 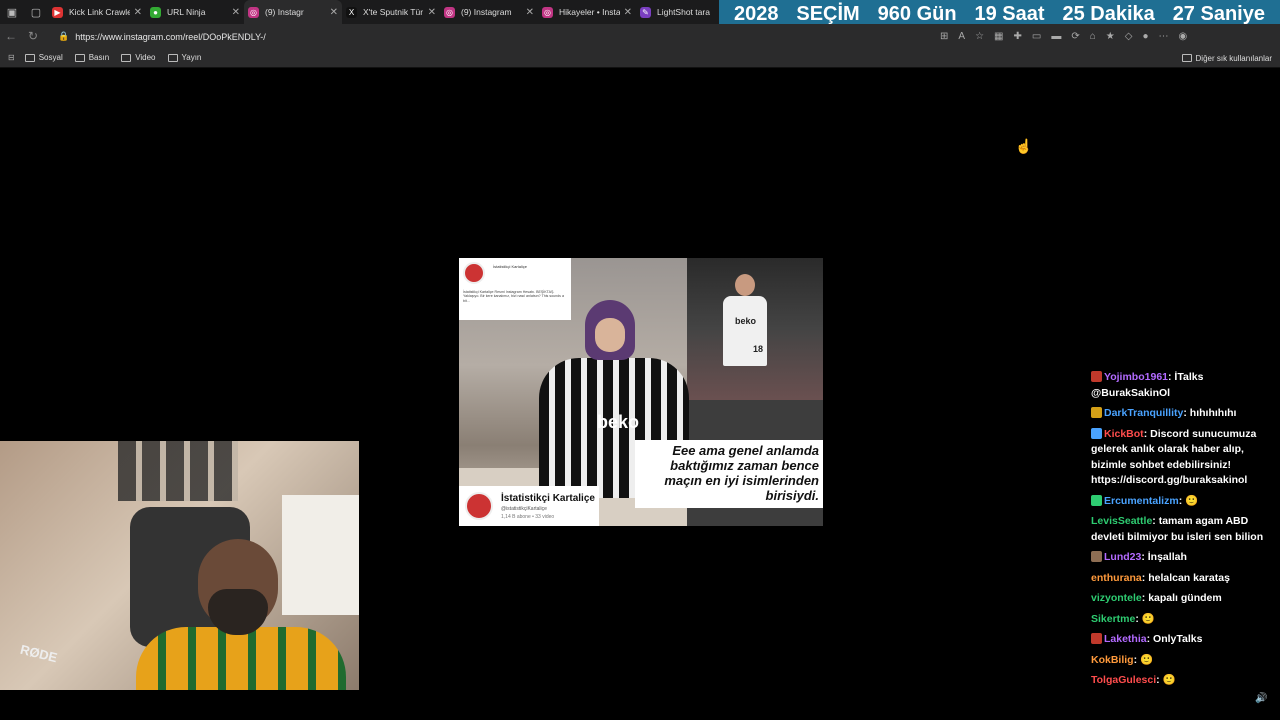 What do you see at coordinates (479, 506) in the screenshot?
I see `channel-avatar` at bounding box center [479, 506].